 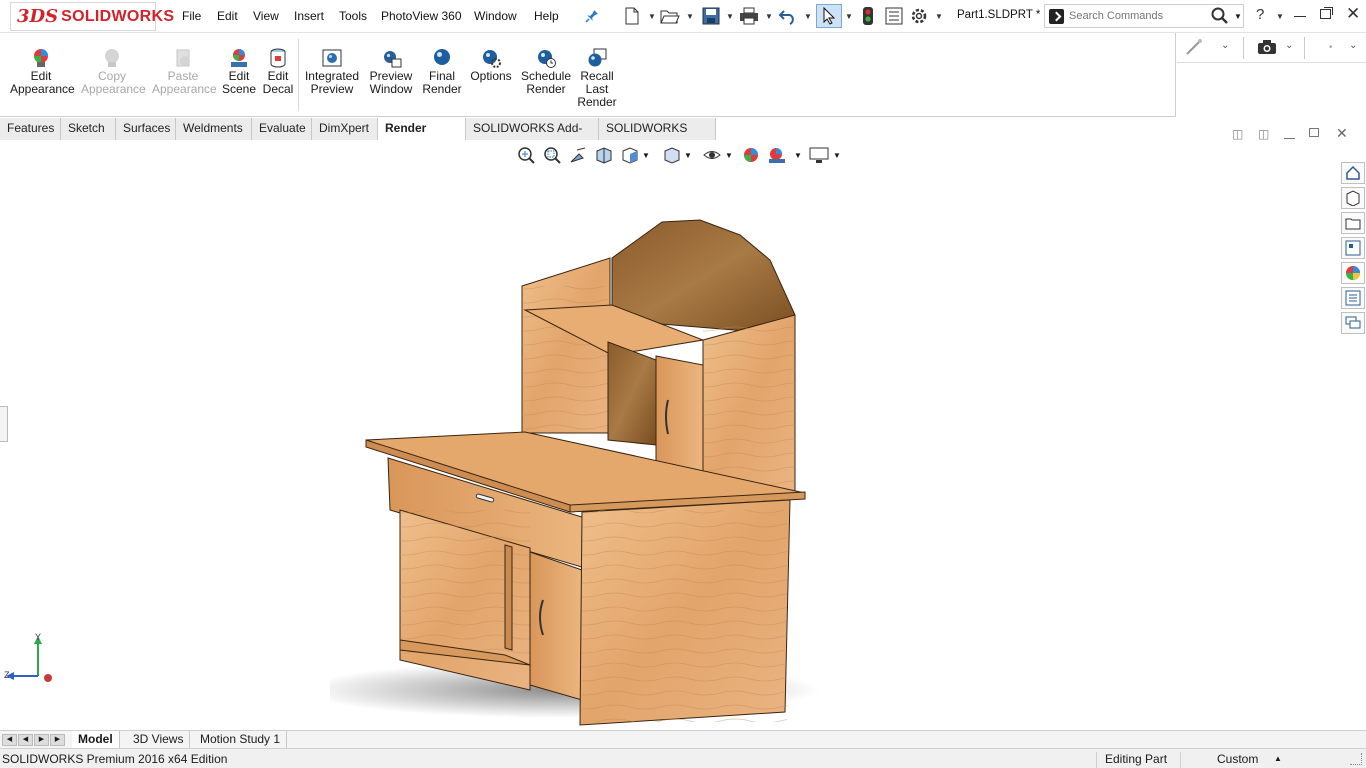 What do you see at coordinates (552, 155) in the screenshot?
I see `zoom-to-area-icon` at bounding box center [552, 155].